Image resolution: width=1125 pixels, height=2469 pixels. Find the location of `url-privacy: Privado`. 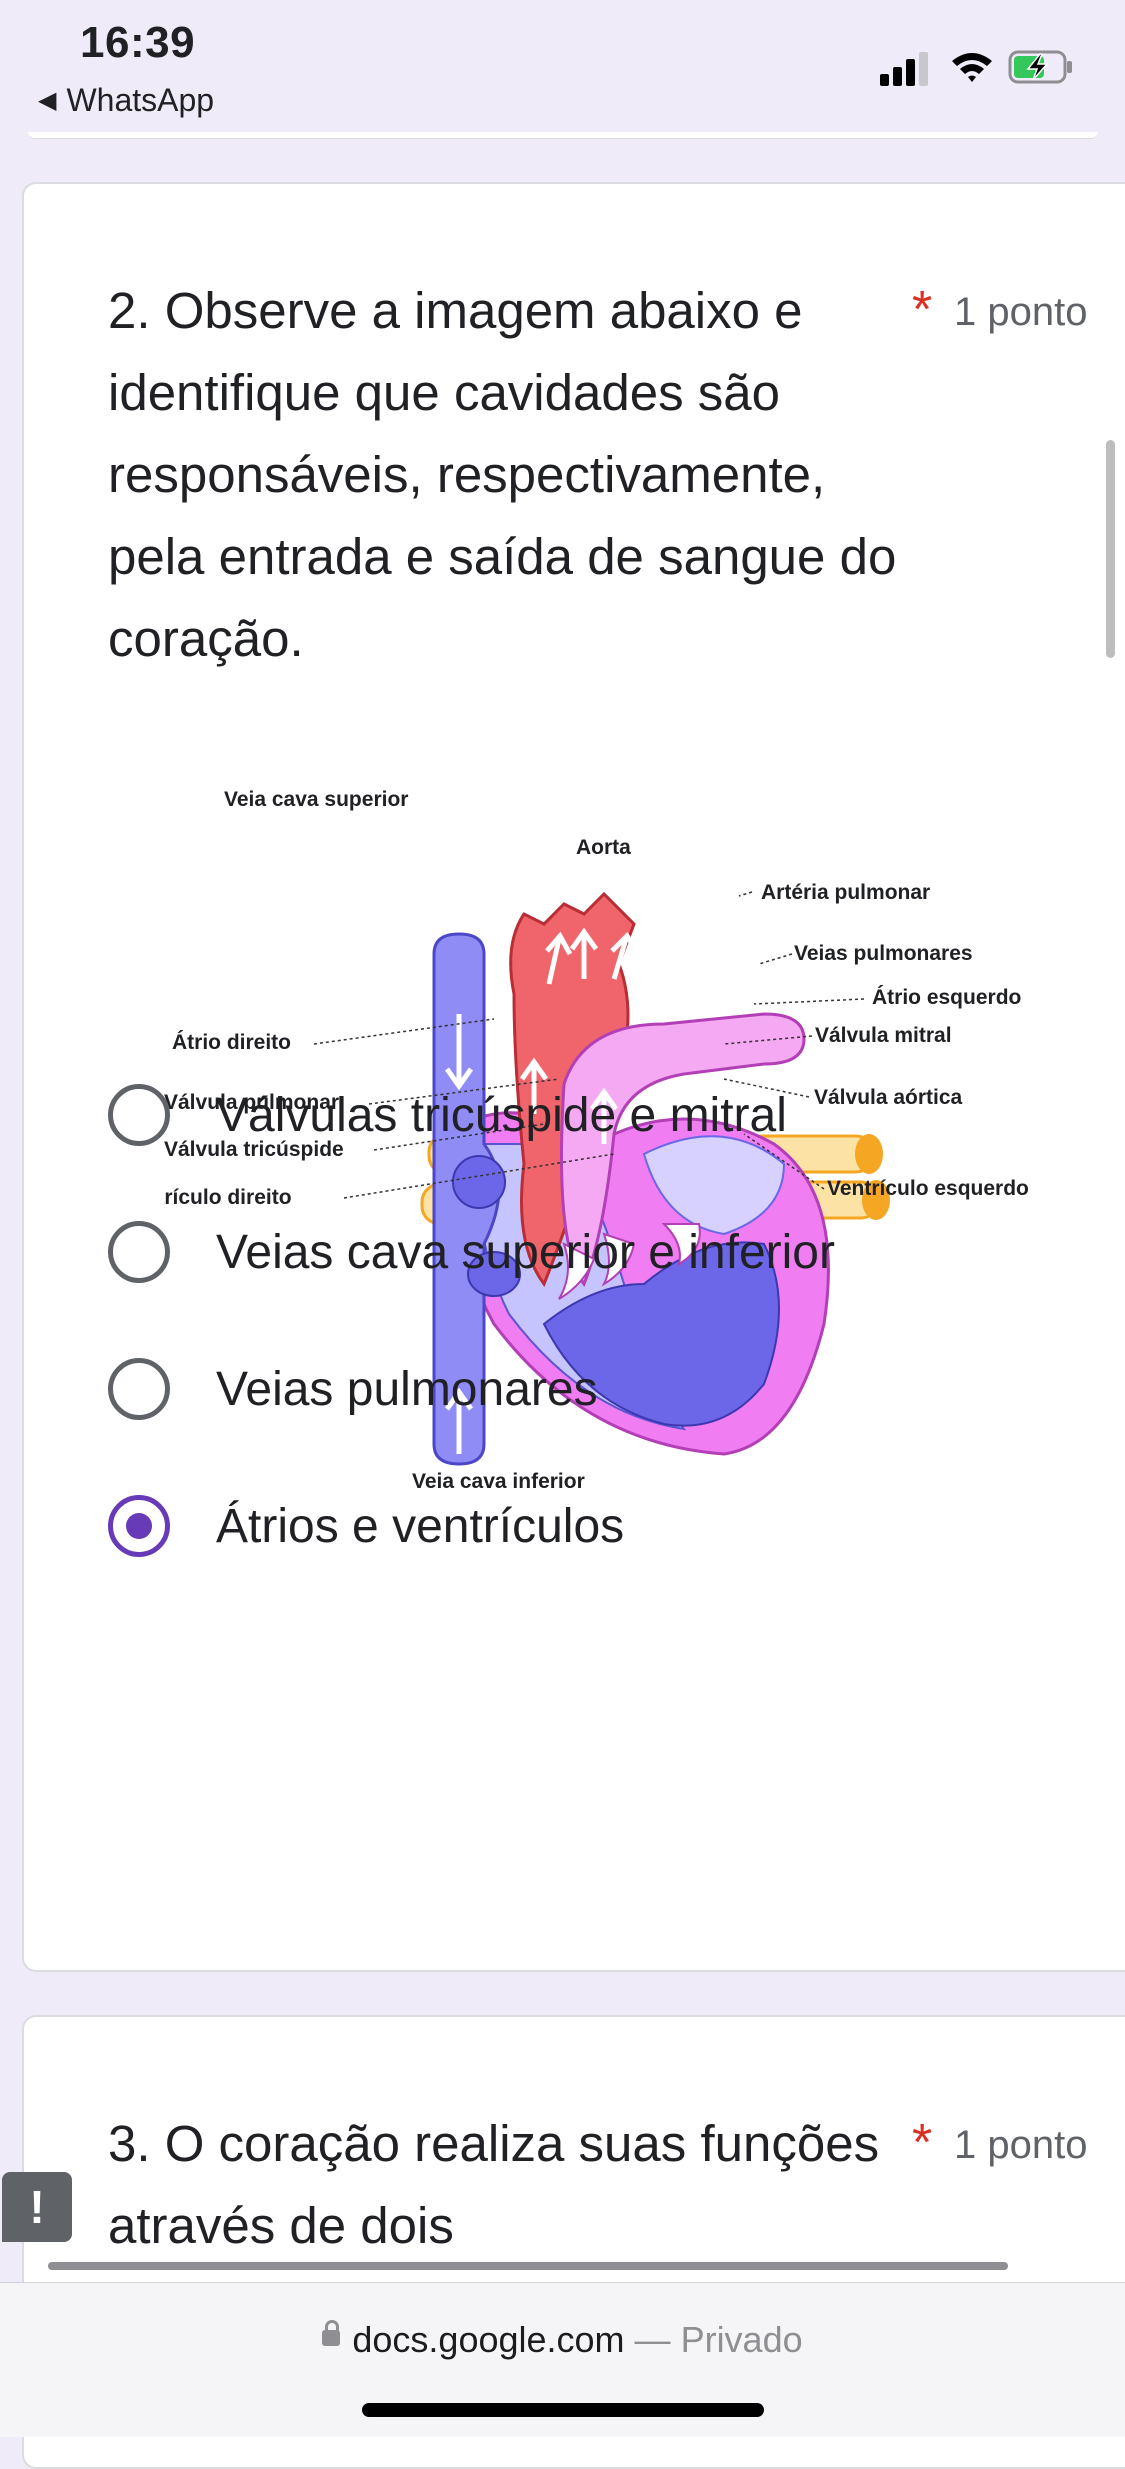

url-privacy: Privado is located at coordinates (741, 2339).